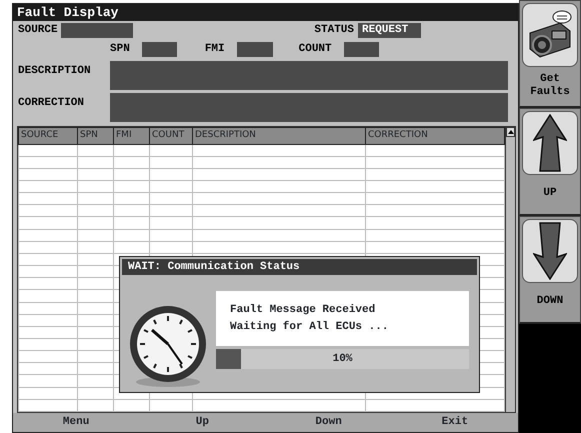  I want to click on message-text: Fault Message Received, so click(303, 310).